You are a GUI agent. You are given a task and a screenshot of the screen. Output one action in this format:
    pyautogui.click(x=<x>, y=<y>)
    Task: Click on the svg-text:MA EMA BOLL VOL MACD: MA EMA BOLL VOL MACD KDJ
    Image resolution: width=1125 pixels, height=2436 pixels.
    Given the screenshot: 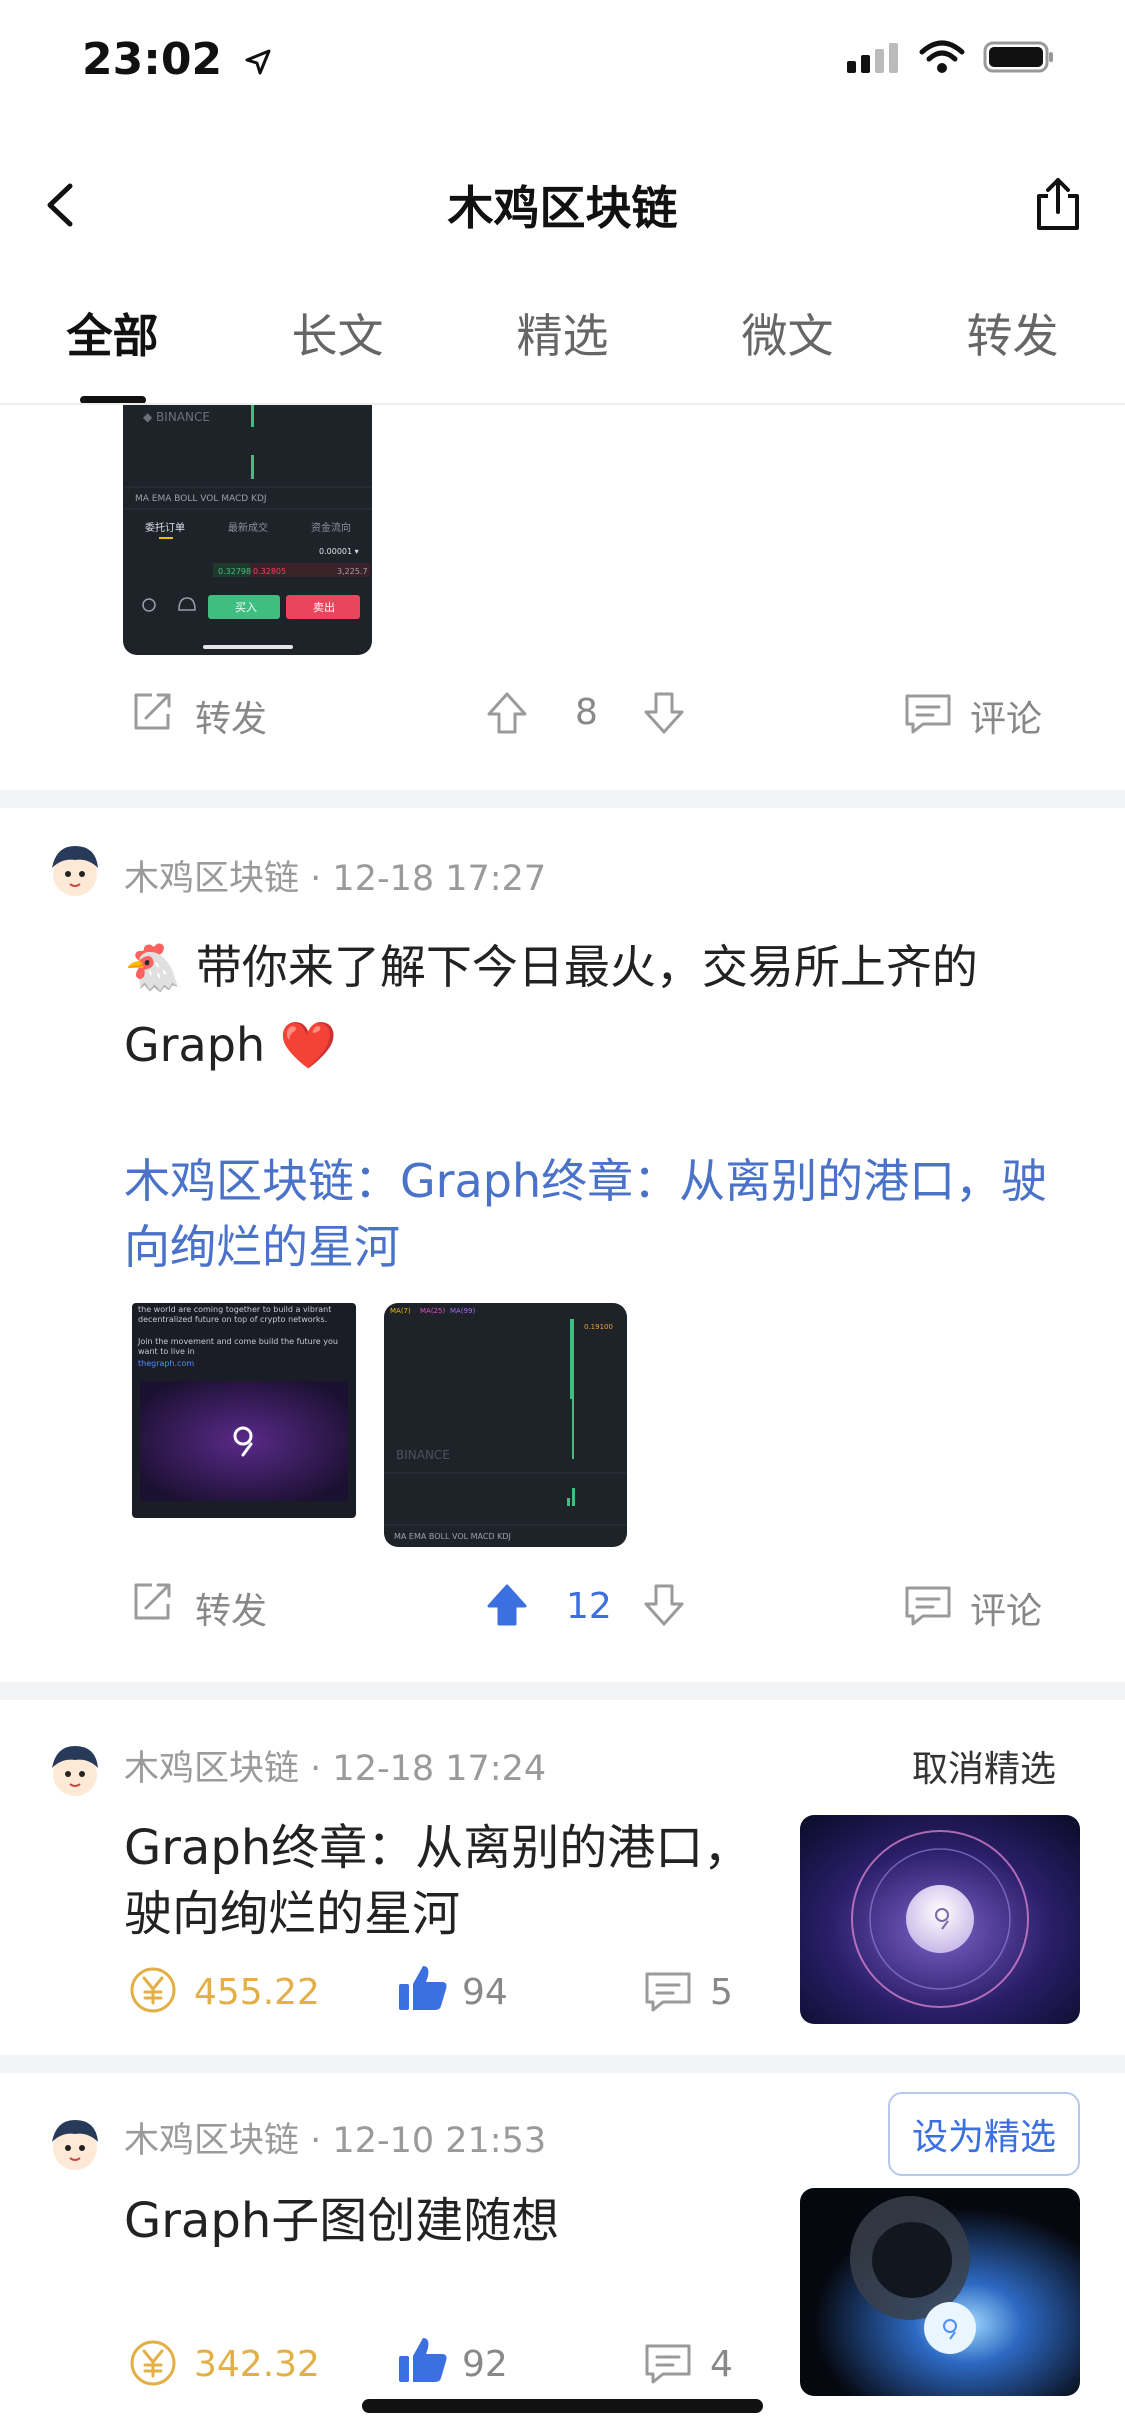 What is the action you would take?
    pyautogui.click(x=201, y=499)
    